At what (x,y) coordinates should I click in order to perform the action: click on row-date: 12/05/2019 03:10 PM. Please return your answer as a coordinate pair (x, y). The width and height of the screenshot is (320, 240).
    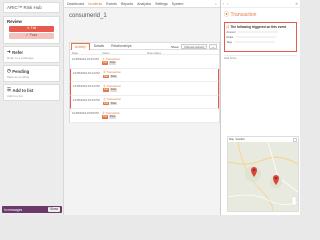
    Looking at the image, I should click on (86, 99).